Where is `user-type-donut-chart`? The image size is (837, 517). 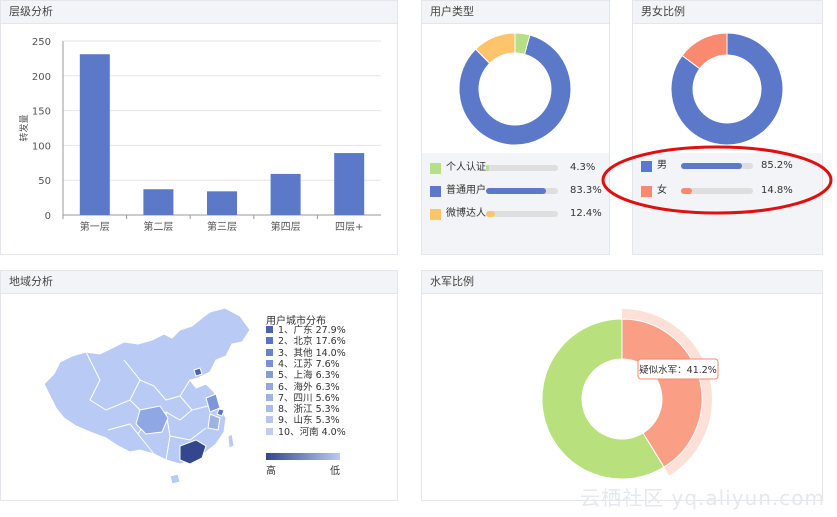
user-type-donut-chart is located at coordinates (515, 89).